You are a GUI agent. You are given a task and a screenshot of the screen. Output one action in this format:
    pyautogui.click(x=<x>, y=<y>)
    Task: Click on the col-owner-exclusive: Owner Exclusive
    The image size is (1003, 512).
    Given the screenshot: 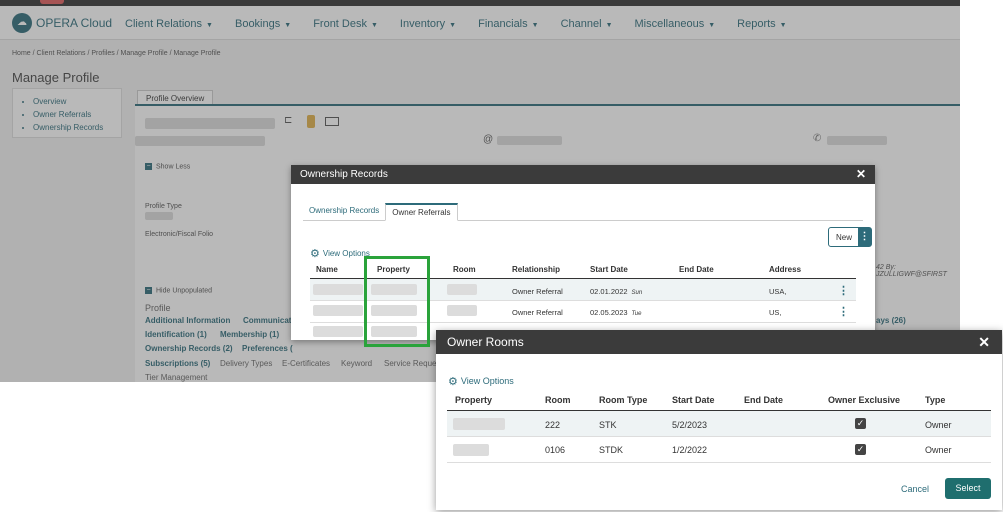 What is the action you would take?
    pyautogui.click(x=864, y=400)
    